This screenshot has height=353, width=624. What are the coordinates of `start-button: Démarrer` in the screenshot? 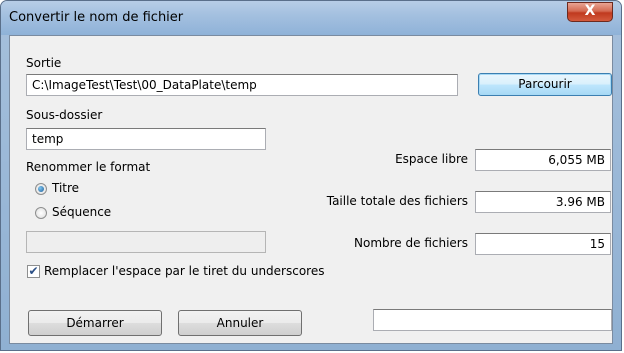 It's located at (95, 323).